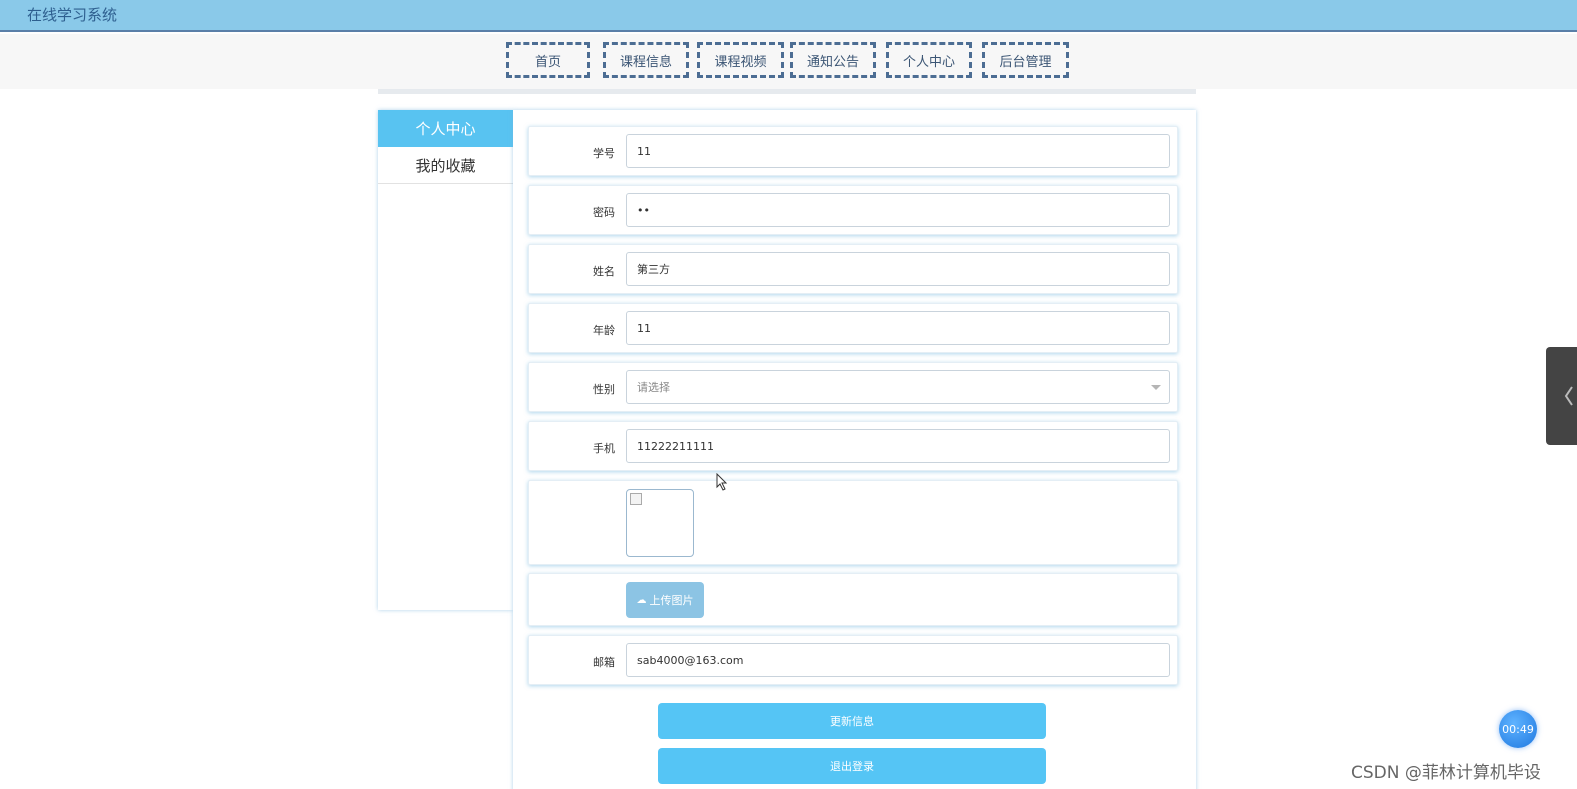 This screenshot has height=789, width=1577. I want to click on chevron-left-icon, so click(1568, 396).